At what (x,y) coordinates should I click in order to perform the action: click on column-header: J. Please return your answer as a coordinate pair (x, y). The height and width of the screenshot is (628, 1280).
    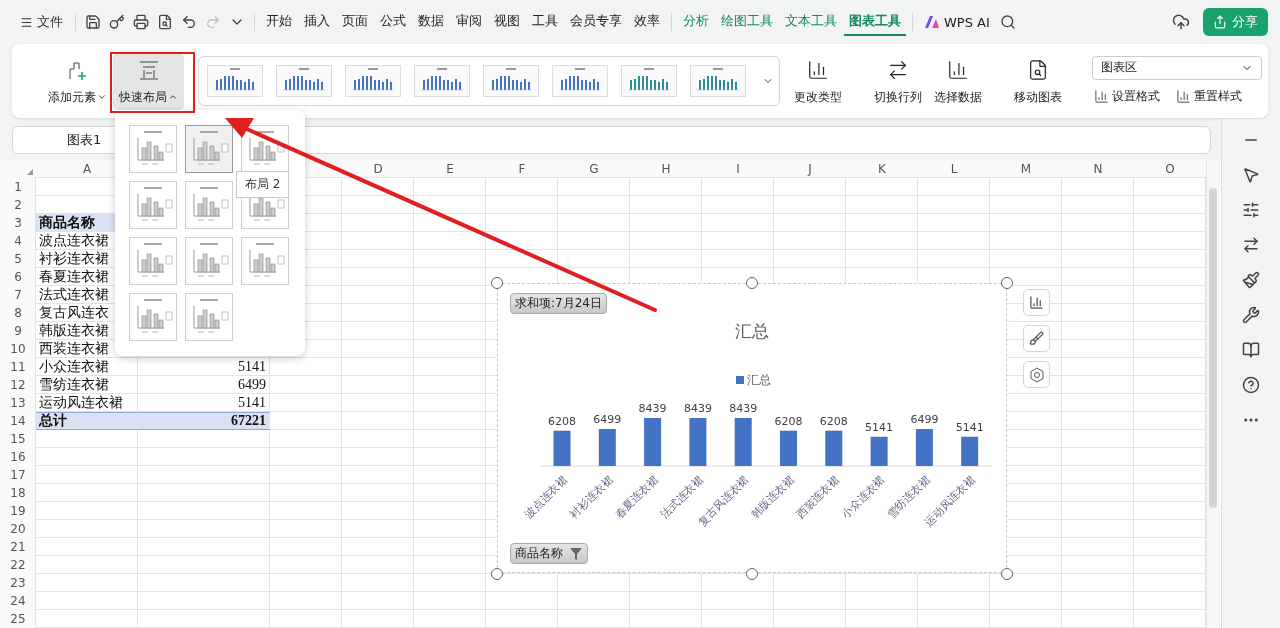
    Looking at the image, I should click on (810, 169).